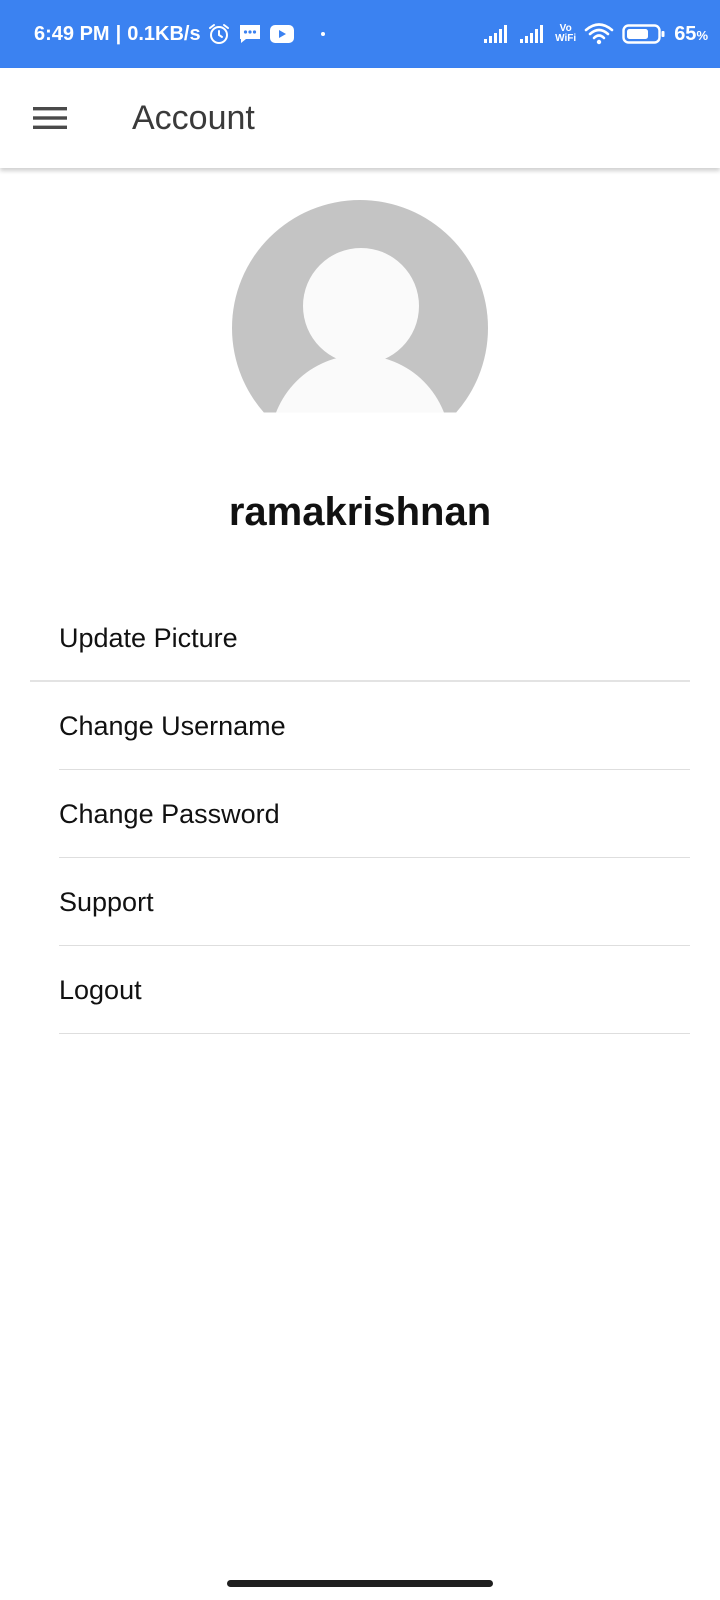 The height and width of the screenshot is (1600, 720). Describe the element at coordinates (599, 34) in the screenshot. I see `wifi-icon` at that location.